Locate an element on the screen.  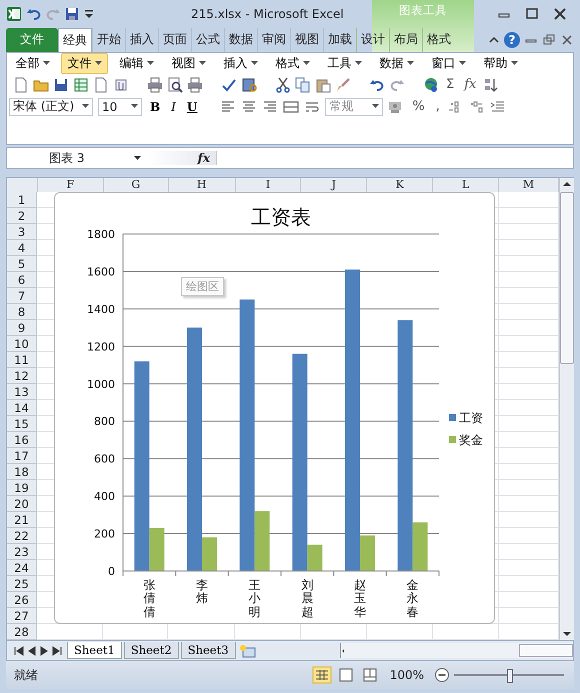
menu-item: 全部 is located at coordinates (32, 63).